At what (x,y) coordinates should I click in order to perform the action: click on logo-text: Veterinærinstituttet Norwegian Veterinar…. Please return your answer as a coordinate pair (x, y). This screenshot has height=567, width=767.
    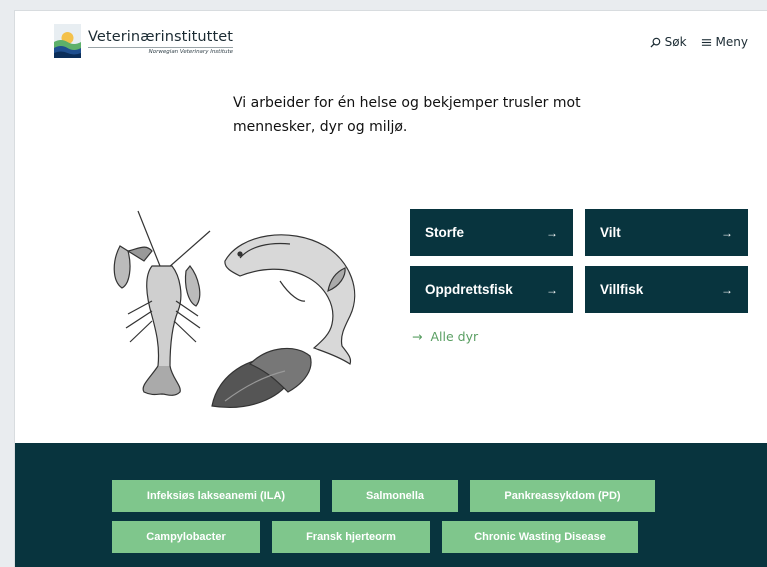
    Looking at the image, I should click on (161, 41).